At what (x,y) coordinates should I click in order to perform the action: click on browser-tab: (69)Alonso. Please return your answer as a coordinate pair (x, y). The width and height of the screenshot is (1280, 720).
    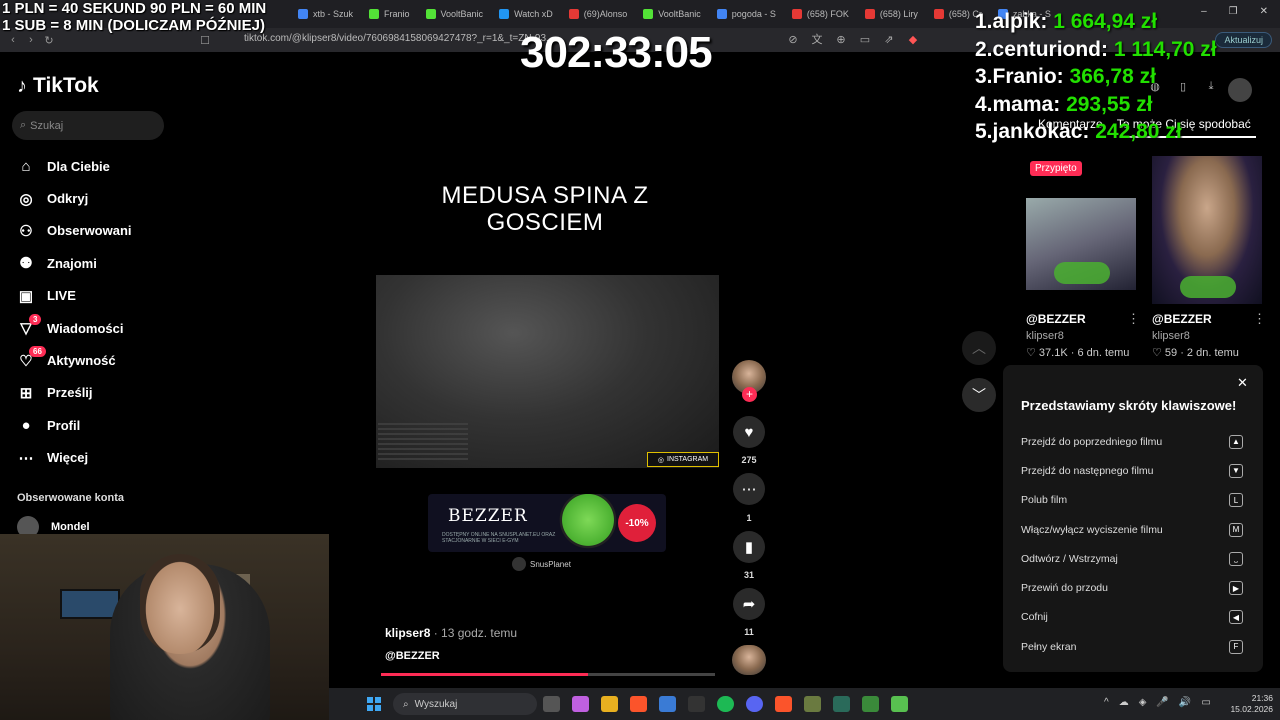
    Looking at the image, I should click on (598, 14).